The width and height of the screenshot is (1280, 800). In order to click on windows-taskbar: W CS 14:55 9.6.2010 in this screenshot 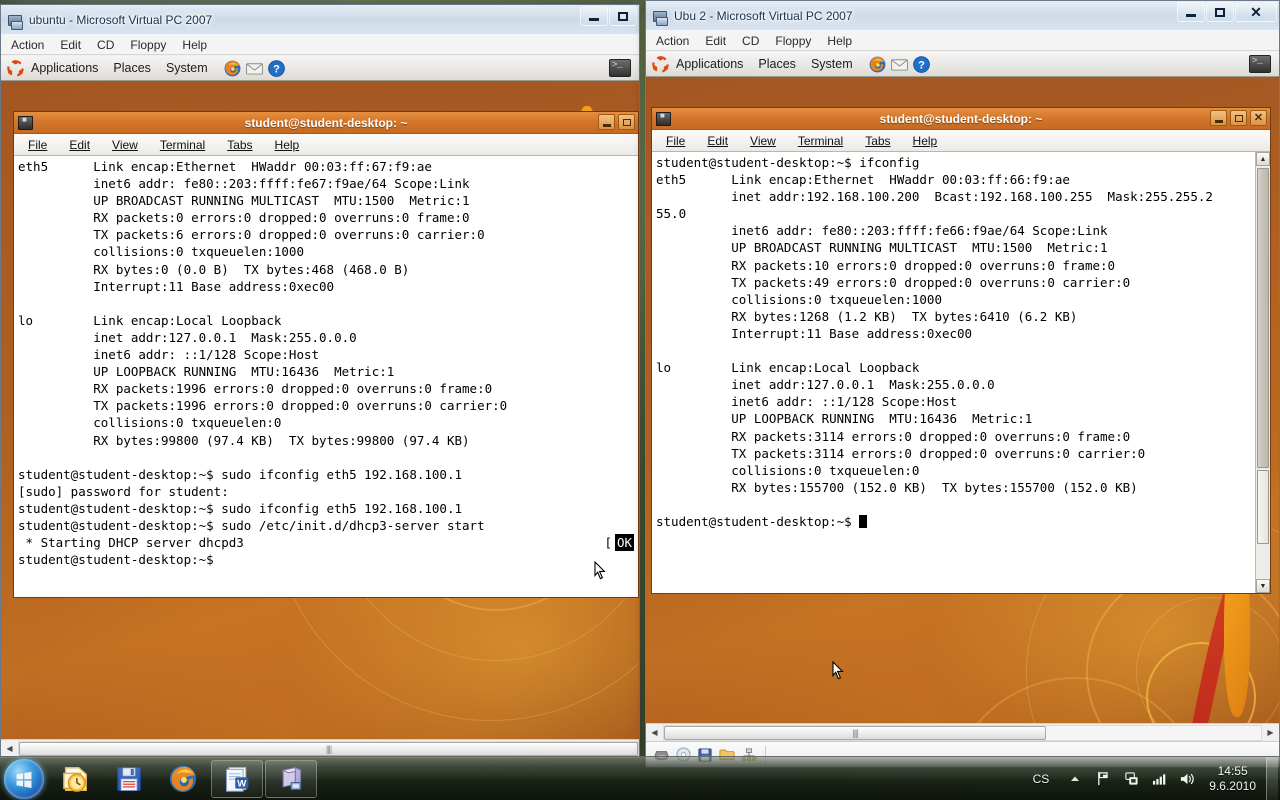, I will do `click(640, 778)`.